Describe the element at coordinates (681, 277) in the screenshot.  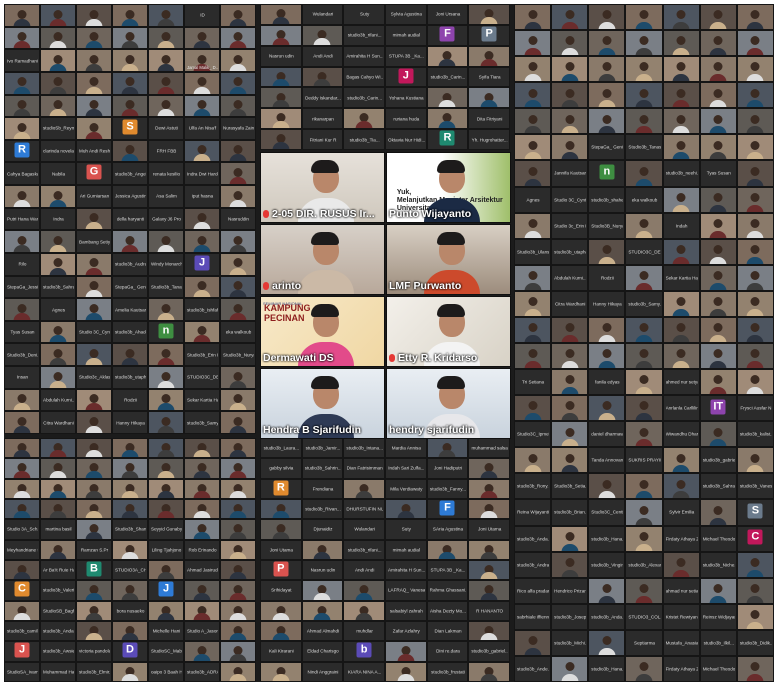
I see `participant-tile: Sekar Kartia Hajj` at that location.